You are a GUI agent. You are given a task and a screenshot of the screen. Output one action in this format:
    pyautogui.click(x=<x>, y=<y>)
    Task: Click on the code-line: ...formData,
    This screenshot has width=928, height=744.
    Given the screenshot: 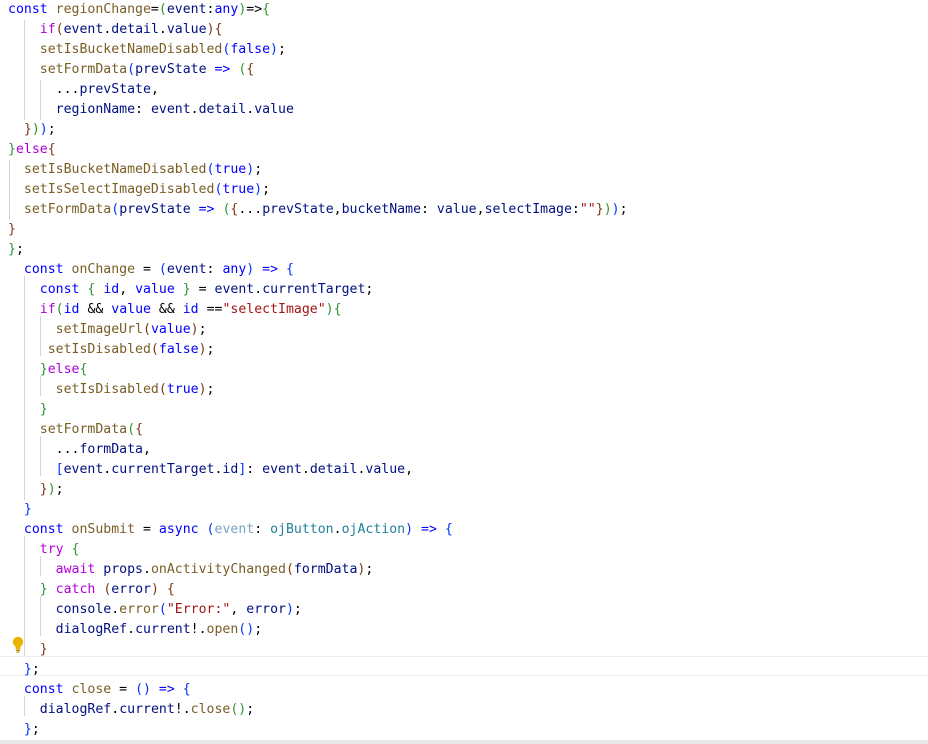 What is the action you would take?
    pyautogui.click(x=79, y=450)
    